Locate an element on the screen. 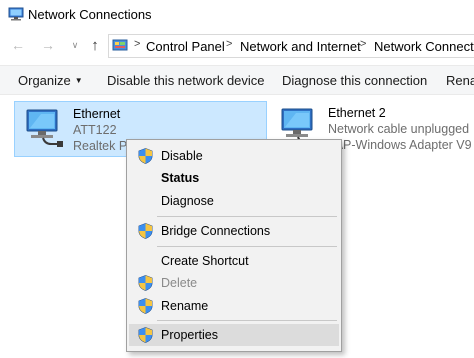 This screenshot has height=358, width=474. connection-status: ATT122 is located at coordinates (95, 130).